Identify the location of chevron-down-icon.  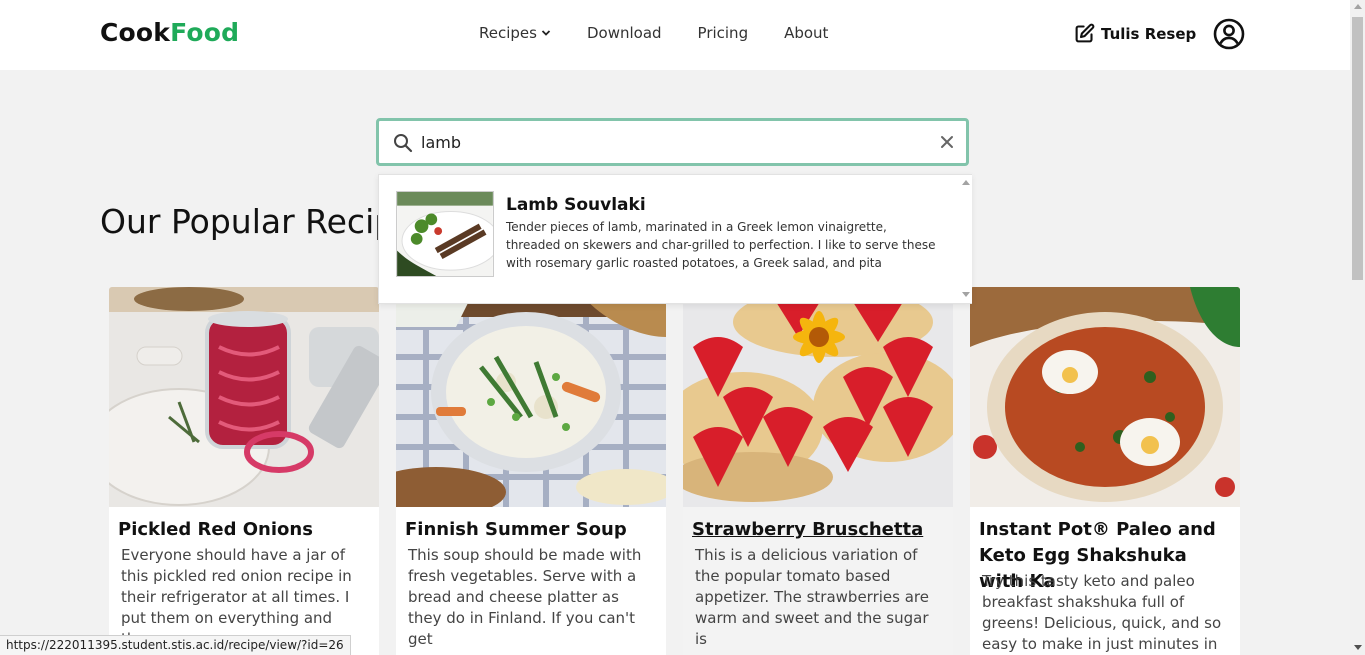
(546, 33).